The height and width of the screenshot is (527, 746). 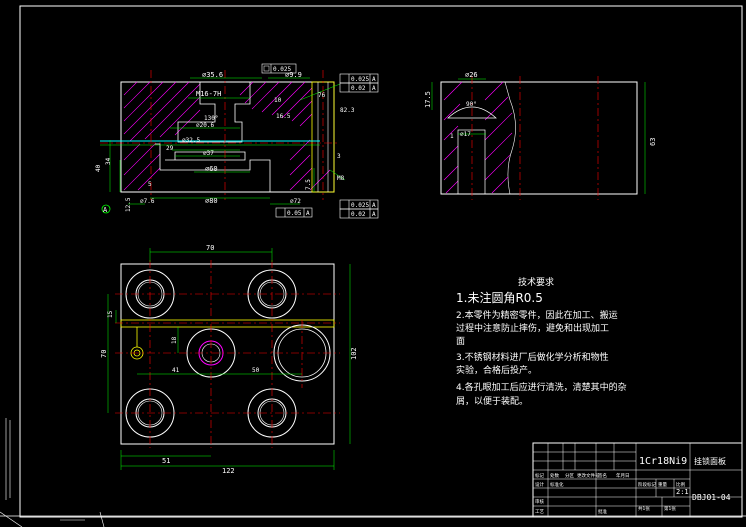 What do you see at coordinates (110, 314) in the screenshot?
I see `plan-dim-left-small: 15` at bounding box center [110, 314].